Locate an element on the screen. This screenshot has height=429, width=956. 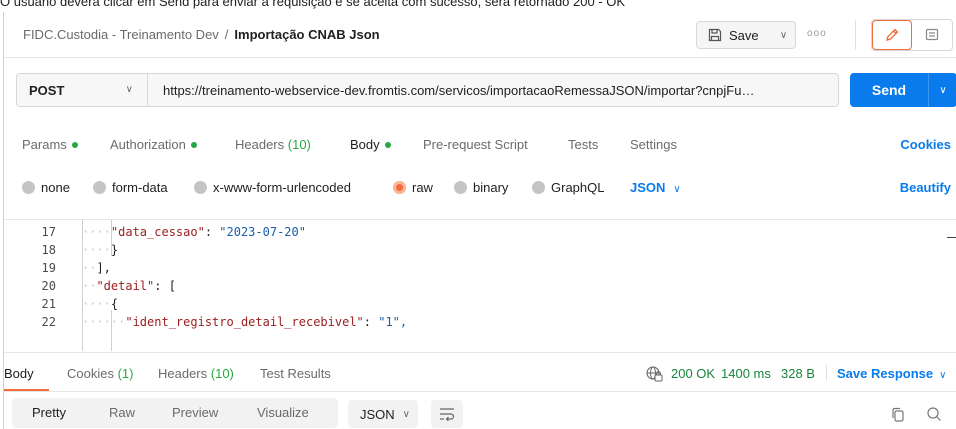
breadcrumb-collection: FIDC.Custodia - Treinamento Dev is located at coordinates (121, 34).